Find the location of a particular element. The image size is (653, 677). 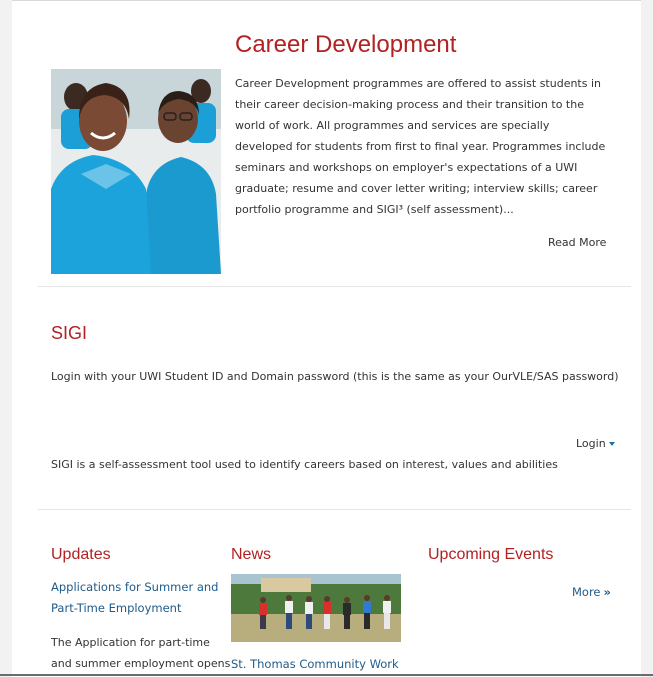

more-events-link: More» is located at coordinates (591, 592).